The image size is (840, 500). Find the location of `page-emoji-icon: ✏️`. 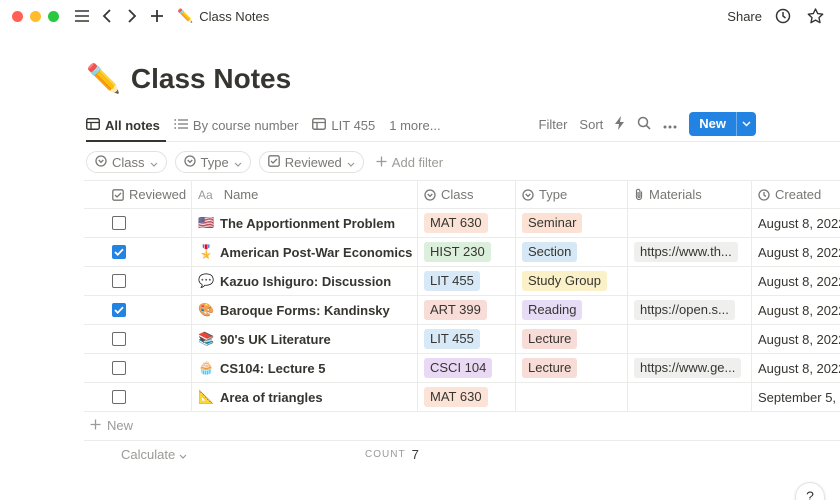

page-emoji-icon: ✏️ is located at coordinates (103, 78).